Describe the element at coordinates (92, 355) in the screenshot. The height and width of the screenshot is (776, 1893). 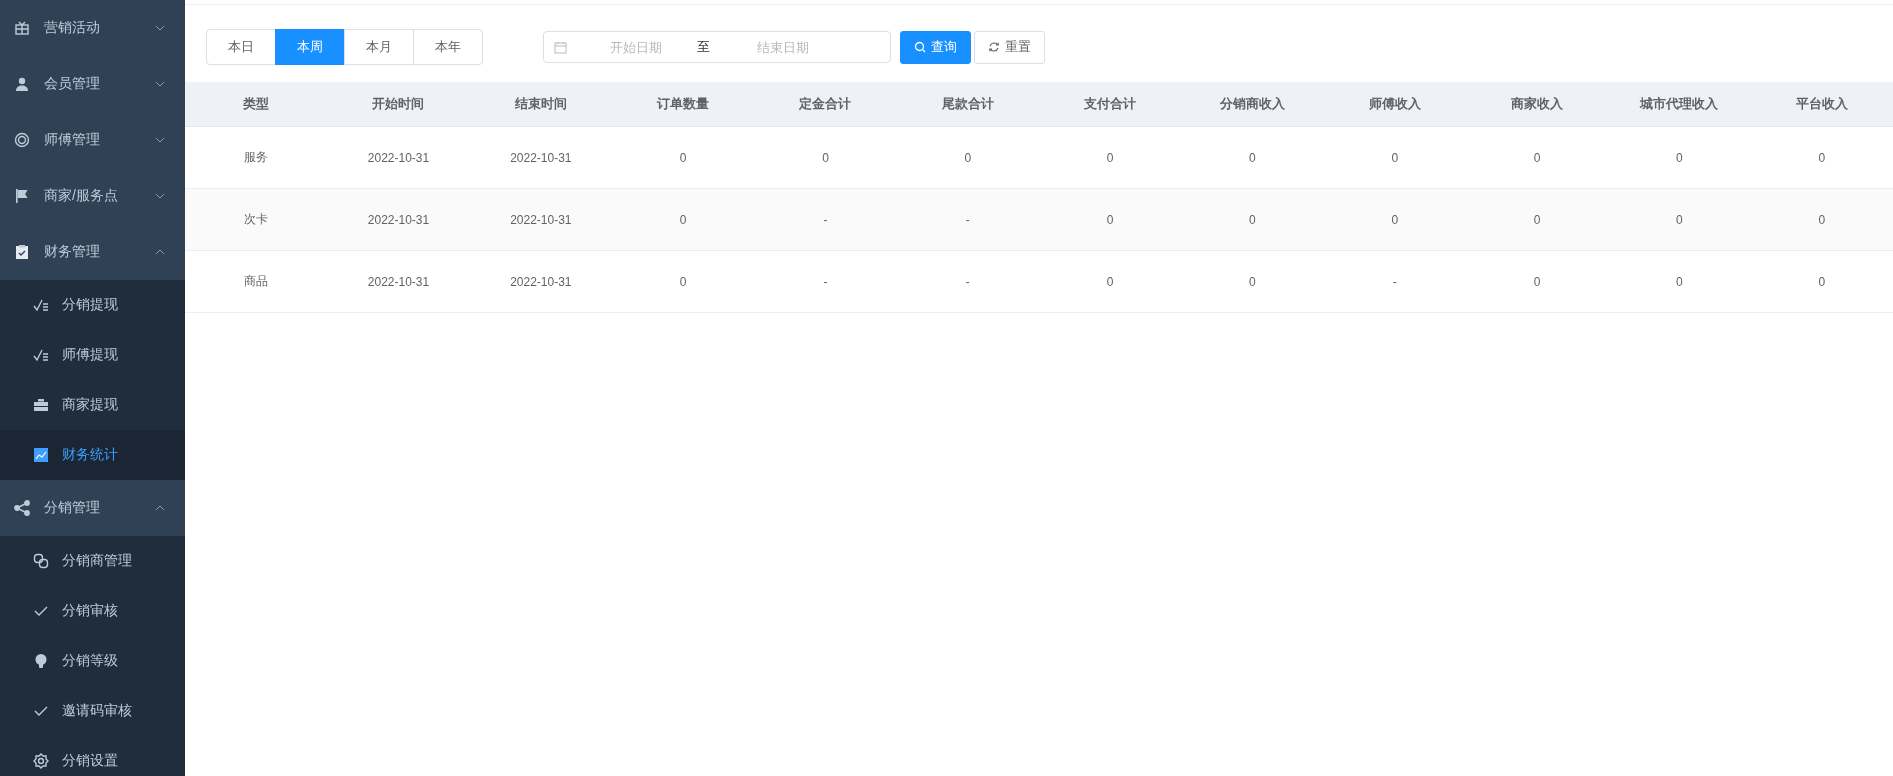
I see `submenu-item: 师傅提现` at that location.